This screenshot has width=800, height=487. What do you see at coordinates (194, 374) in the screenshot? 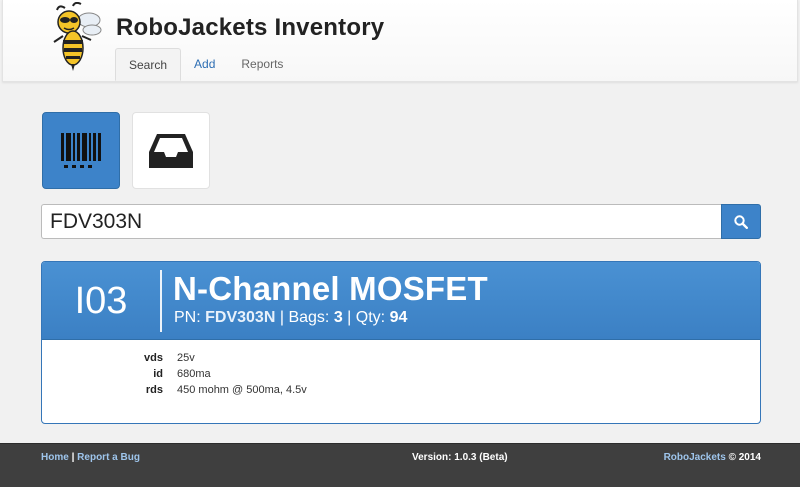
I see `spec-value: 680ma` at bounding box center [194, 374].